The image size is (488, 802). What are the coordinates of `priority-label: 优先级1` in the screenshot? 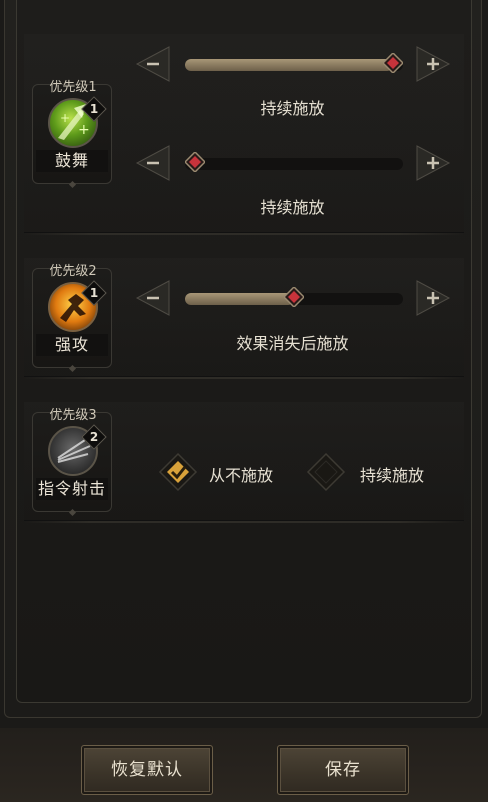 It's located at (73, 87).